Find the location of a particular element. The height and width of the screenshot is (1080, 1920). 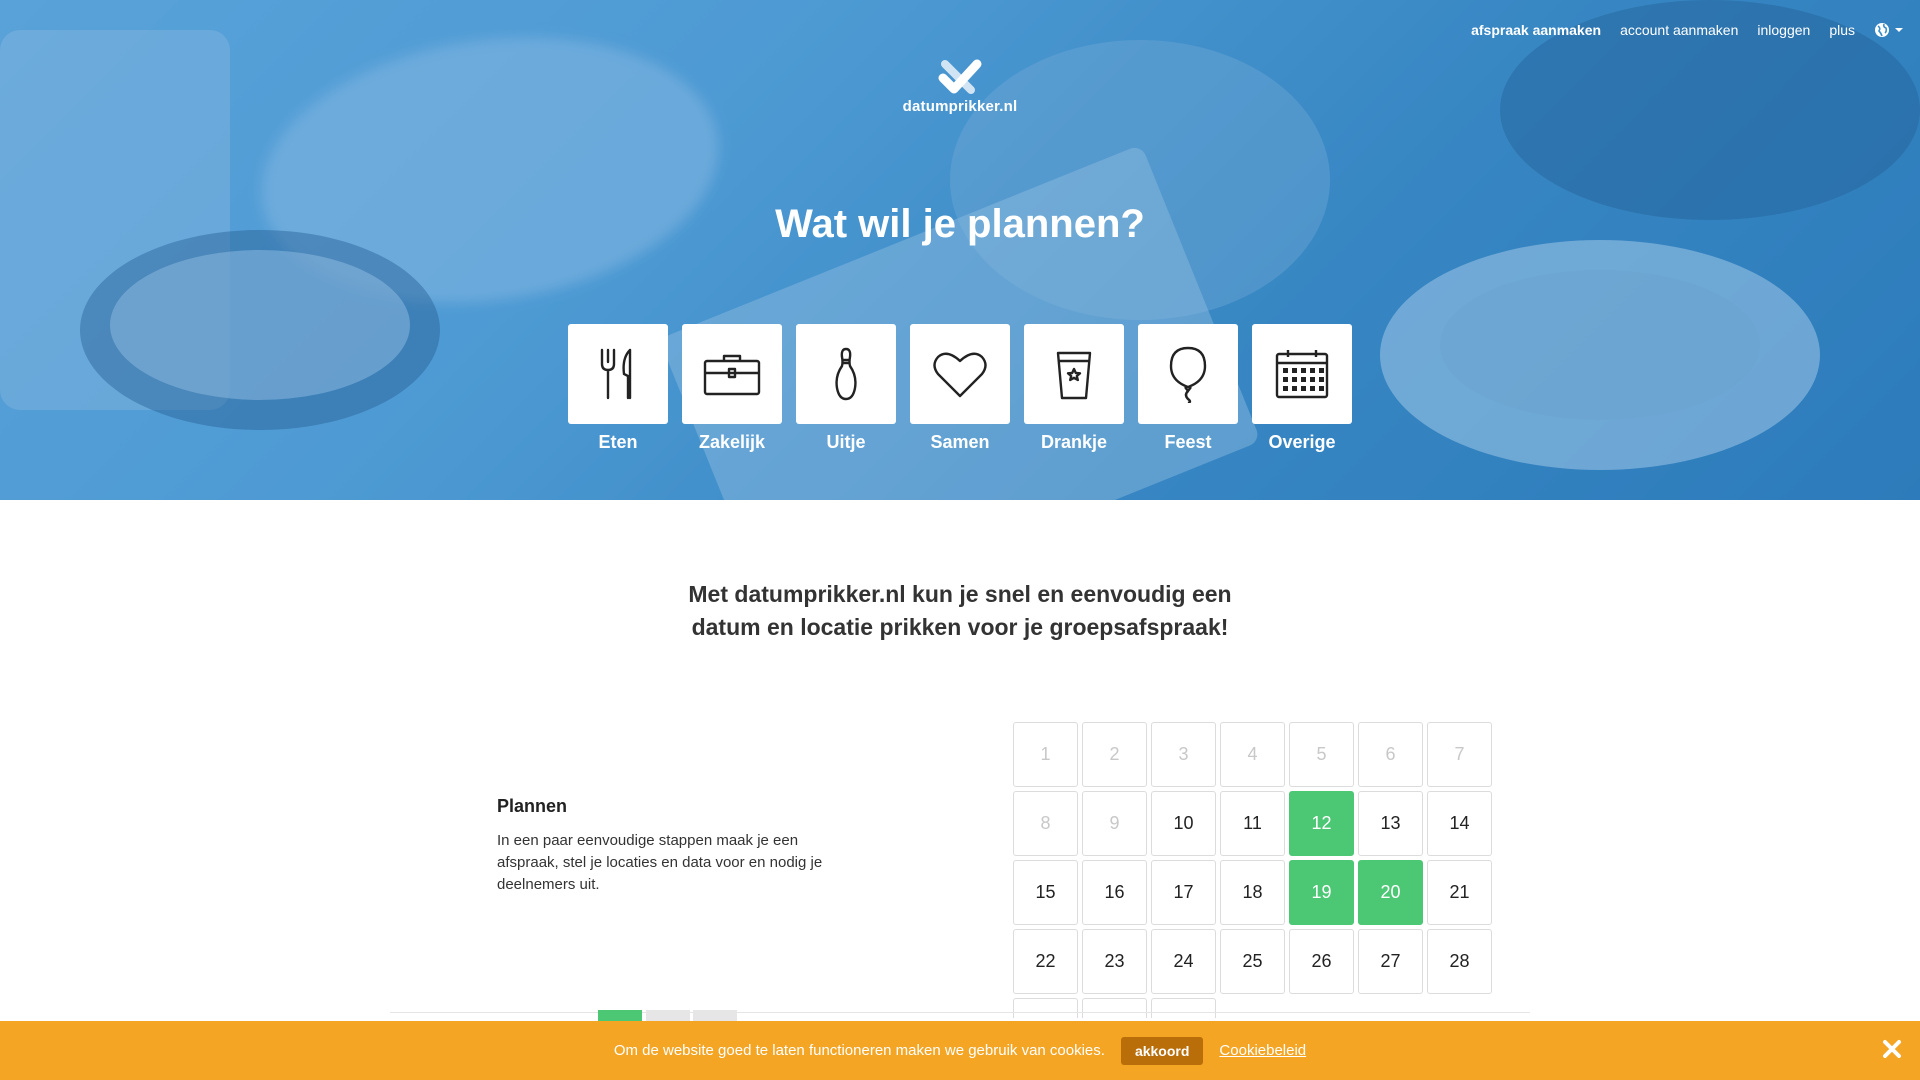

category-drankje: Drankje is located at coordinates (1074, 388).